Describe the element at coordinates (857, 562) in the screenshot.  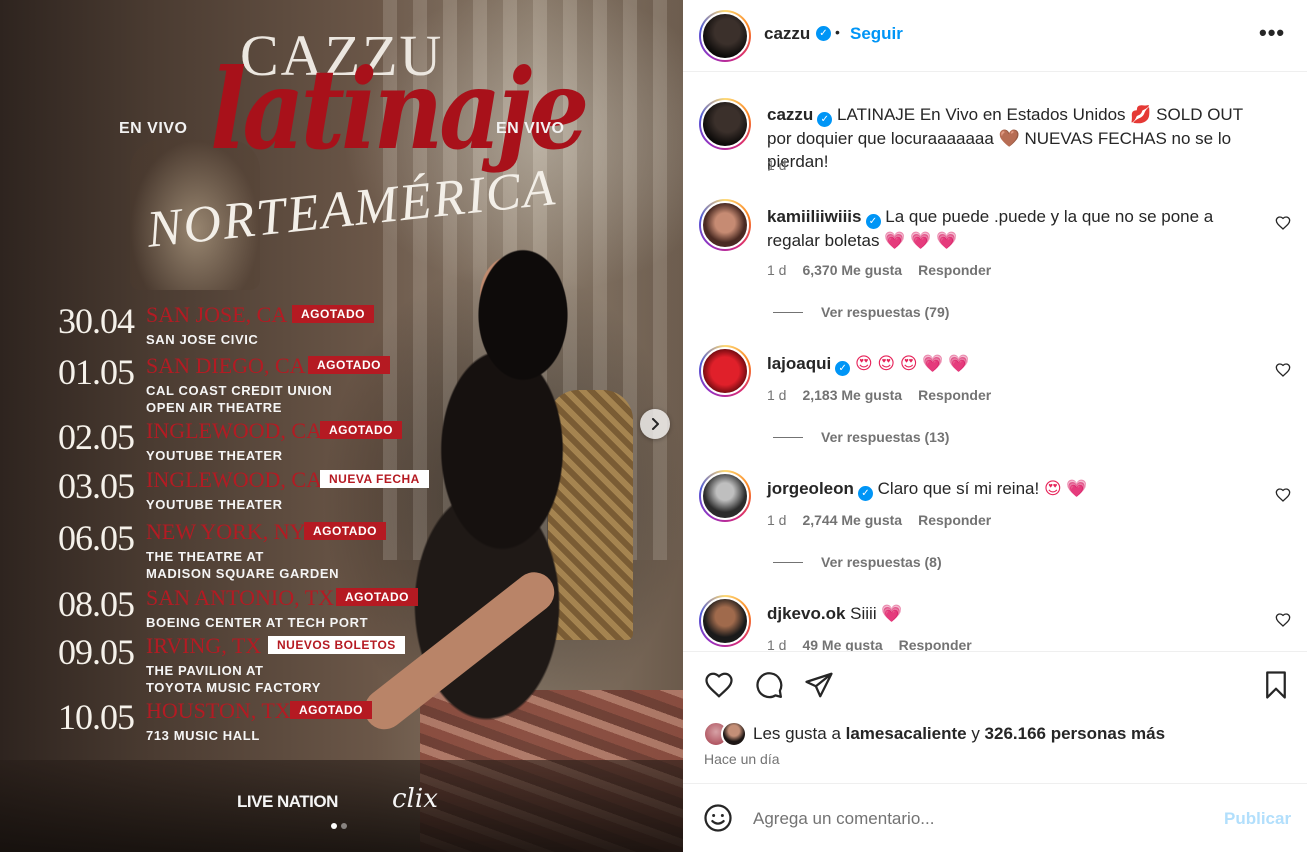
I see `view-replies-button: Ver respuestas (8)` at that location.